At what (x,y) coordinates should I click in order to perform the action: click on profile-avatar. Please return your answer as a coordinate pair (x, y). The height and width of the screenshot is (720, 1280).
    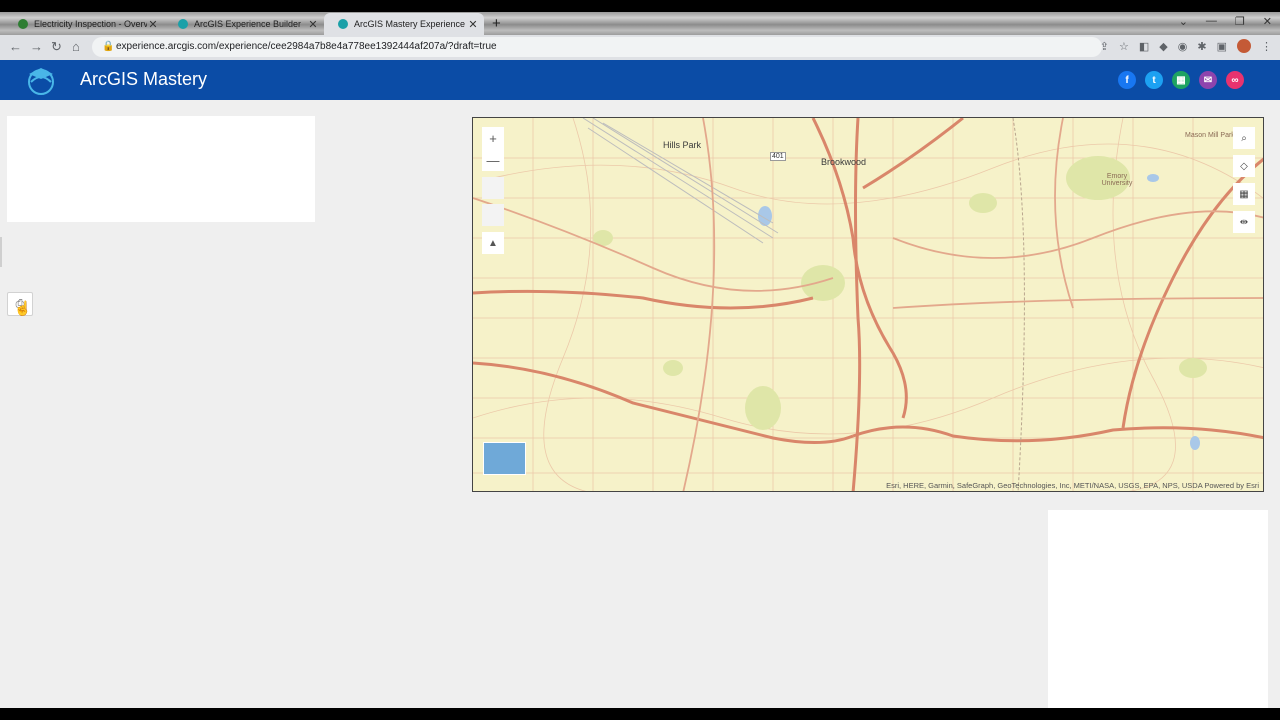
    Looking at the image, I should click on (1244, 46).